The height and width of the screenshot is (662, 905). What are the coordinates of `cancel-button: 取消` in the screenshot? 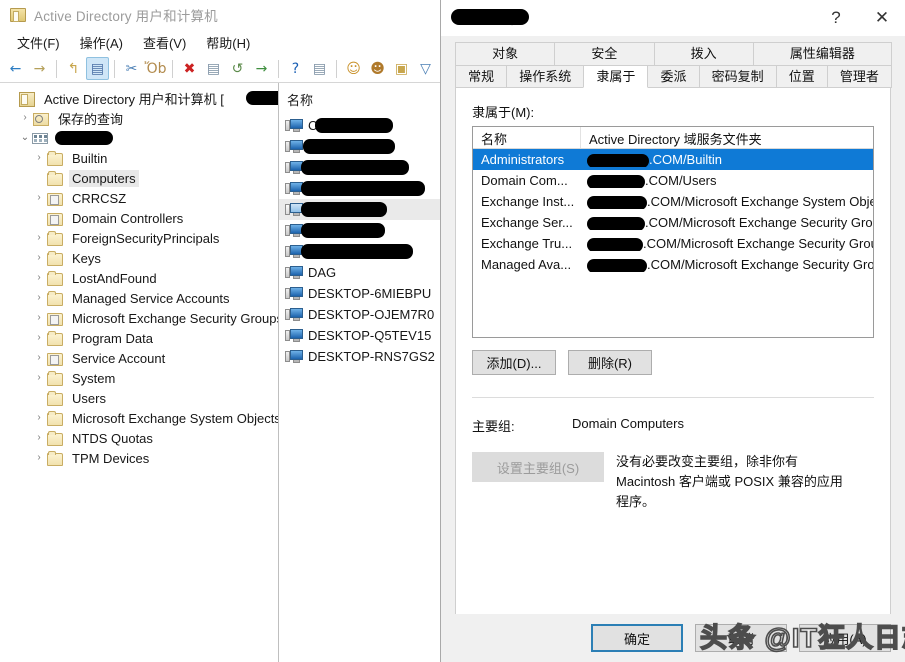 It's located at (741, 638).